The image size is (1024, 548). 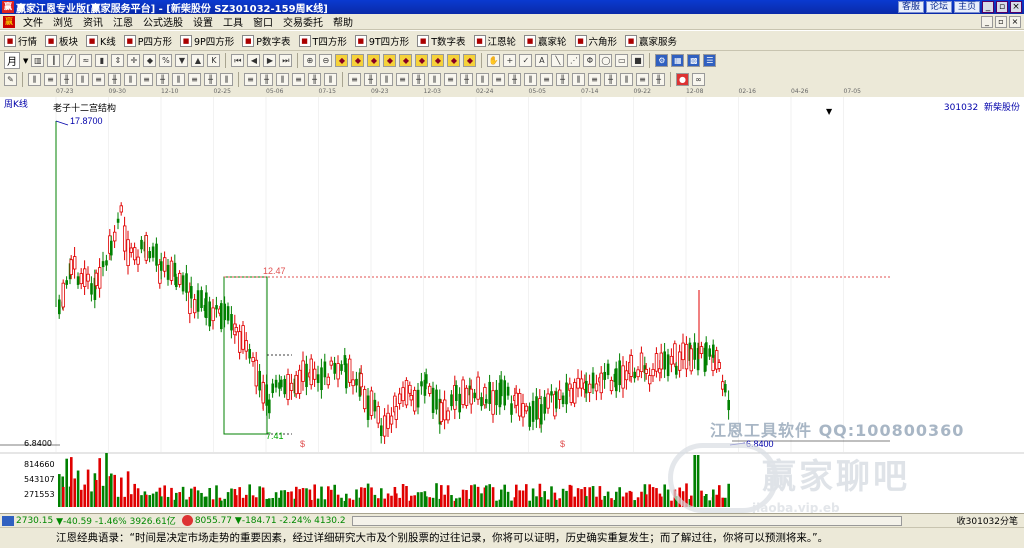 I want to click on tick30-icon: ╫, so click(x=514, y=79).